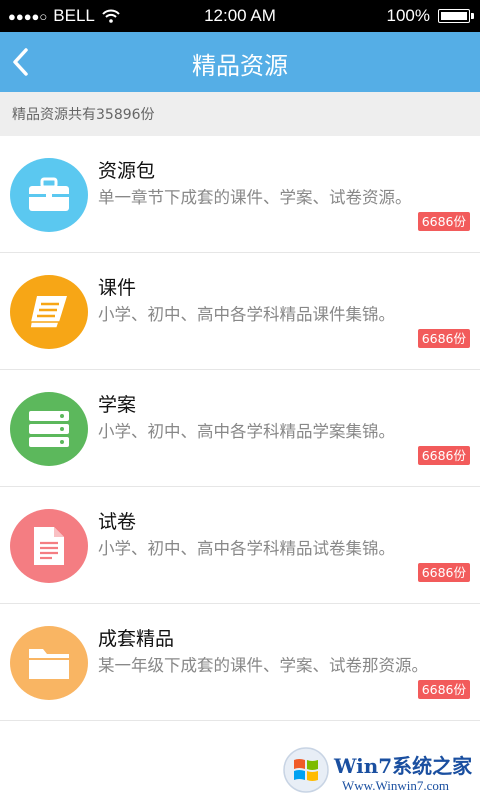 This screenshot has width=480, height=800. I want to click on watermark: Win7系统之家 Www.Winwin7.com, so click(380, 773).